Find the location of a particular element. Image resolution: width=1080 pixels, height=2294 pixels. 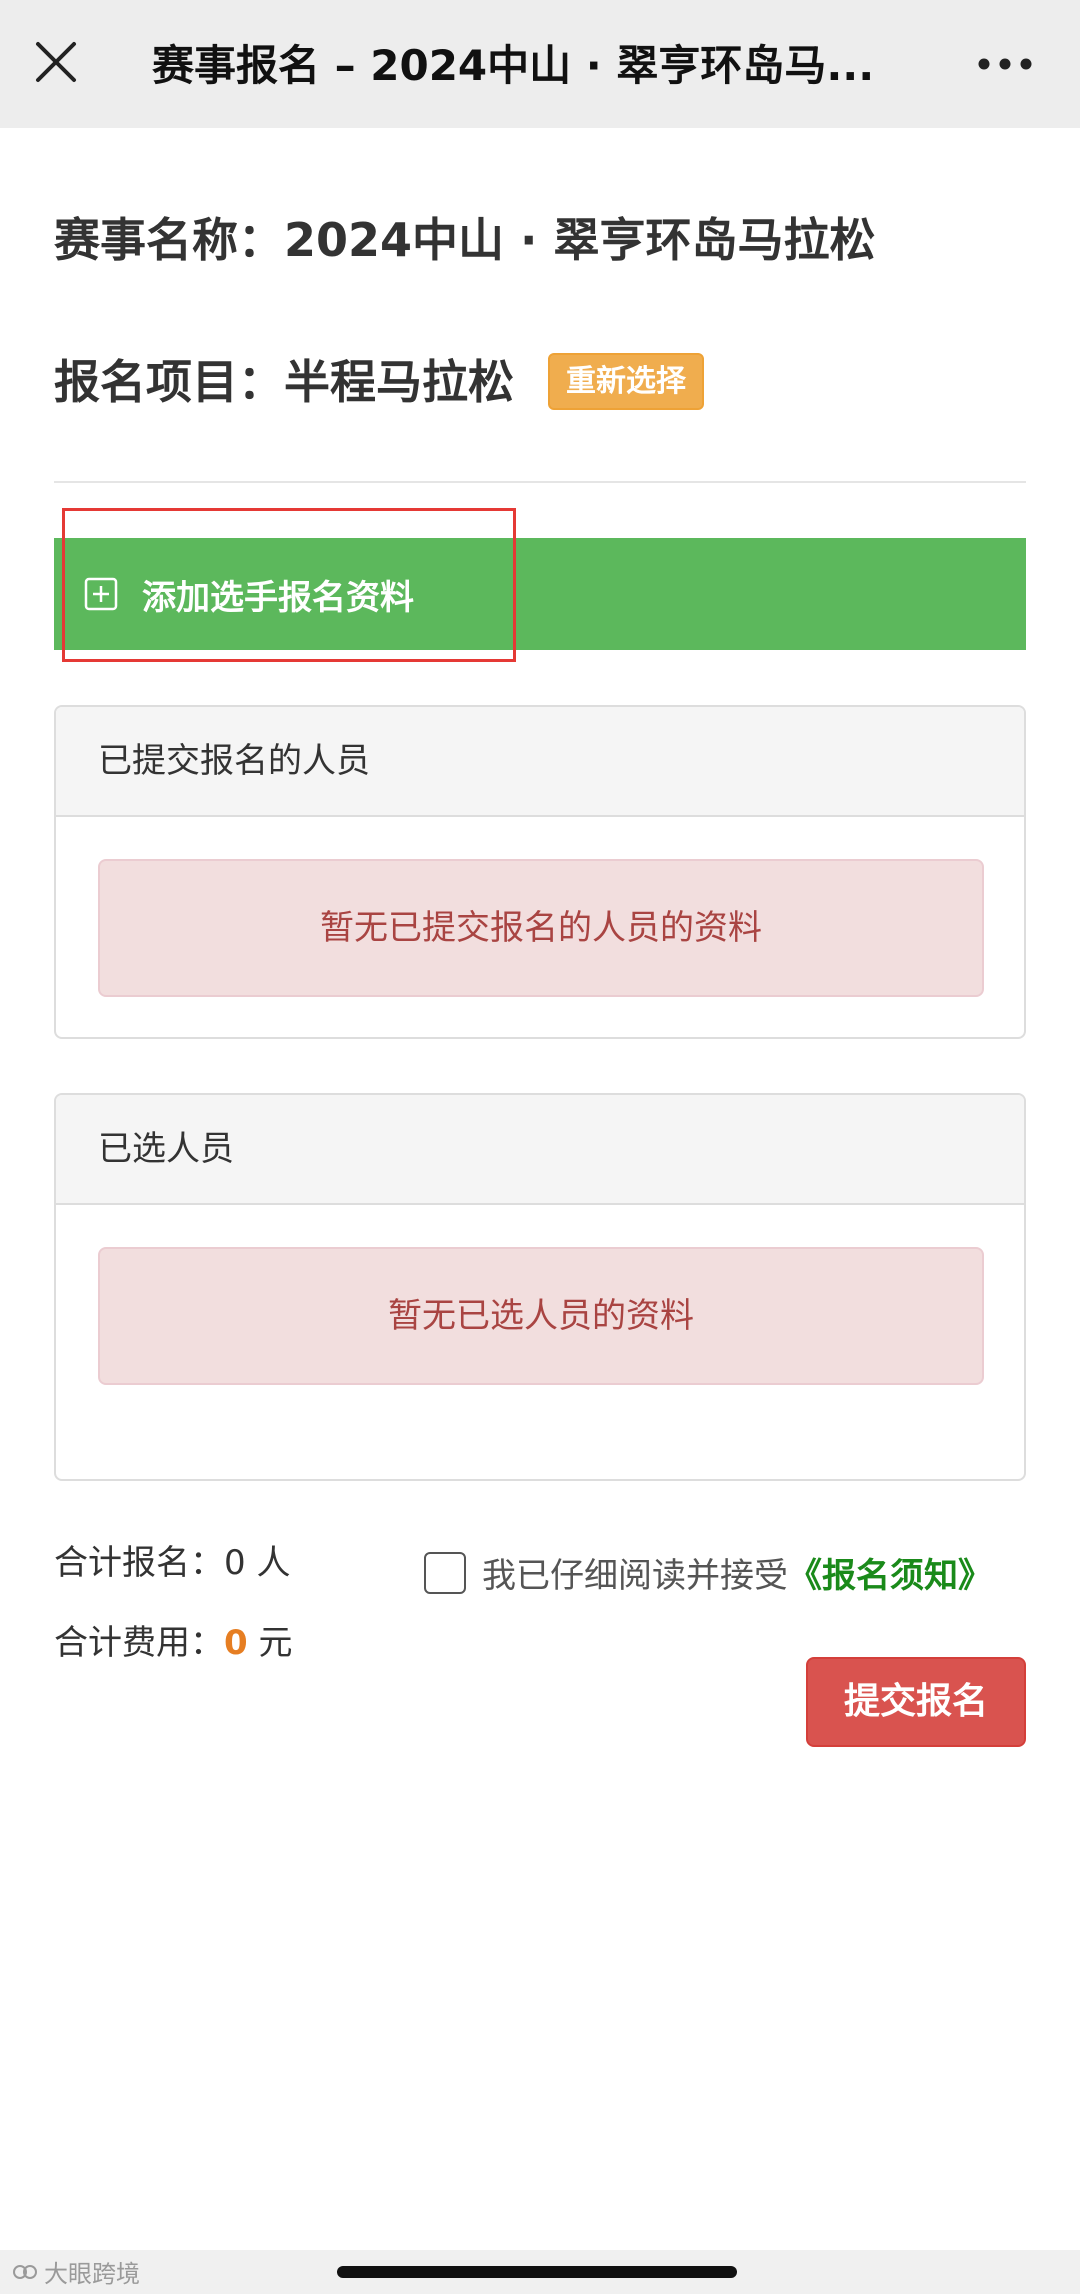

agreement-checkbox is located at coordinates (445, 1572).